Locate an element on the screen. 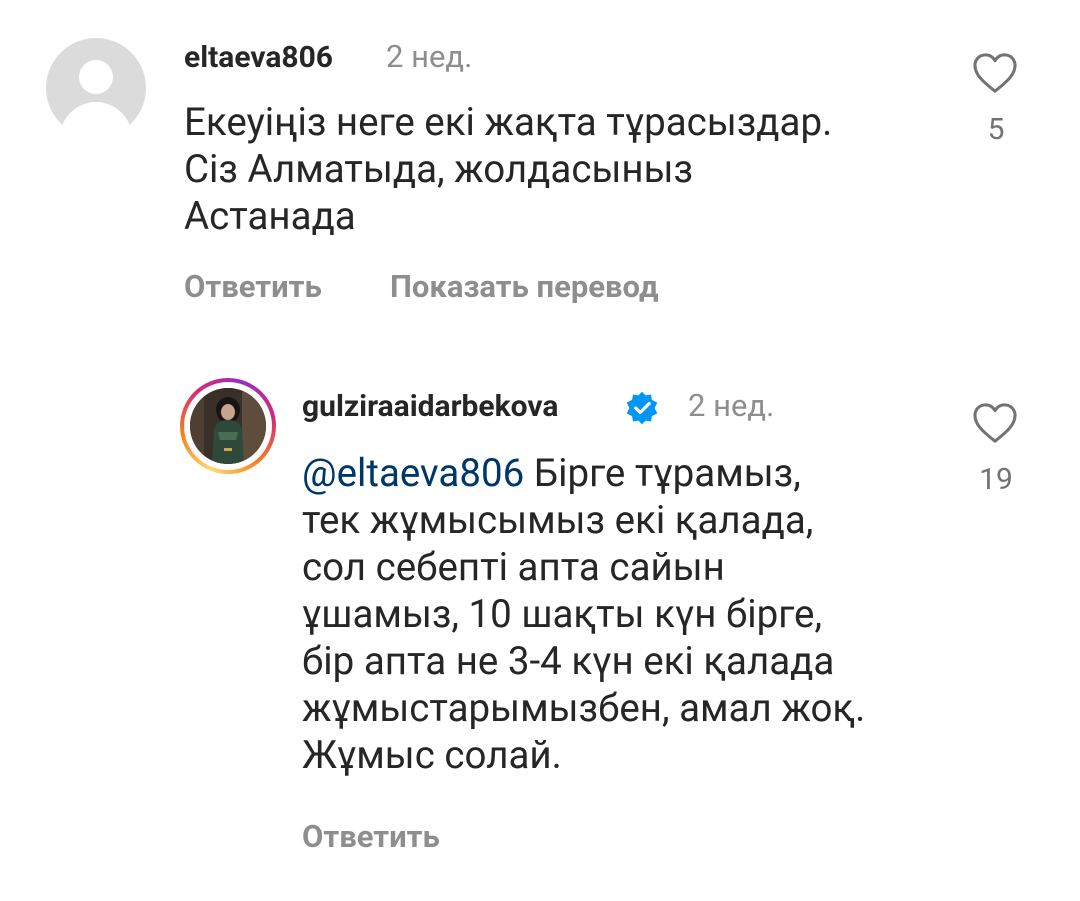 Image resolution: width=1080 pixels, height=901 pixels. user-photo is located at coordinates (228, 426).